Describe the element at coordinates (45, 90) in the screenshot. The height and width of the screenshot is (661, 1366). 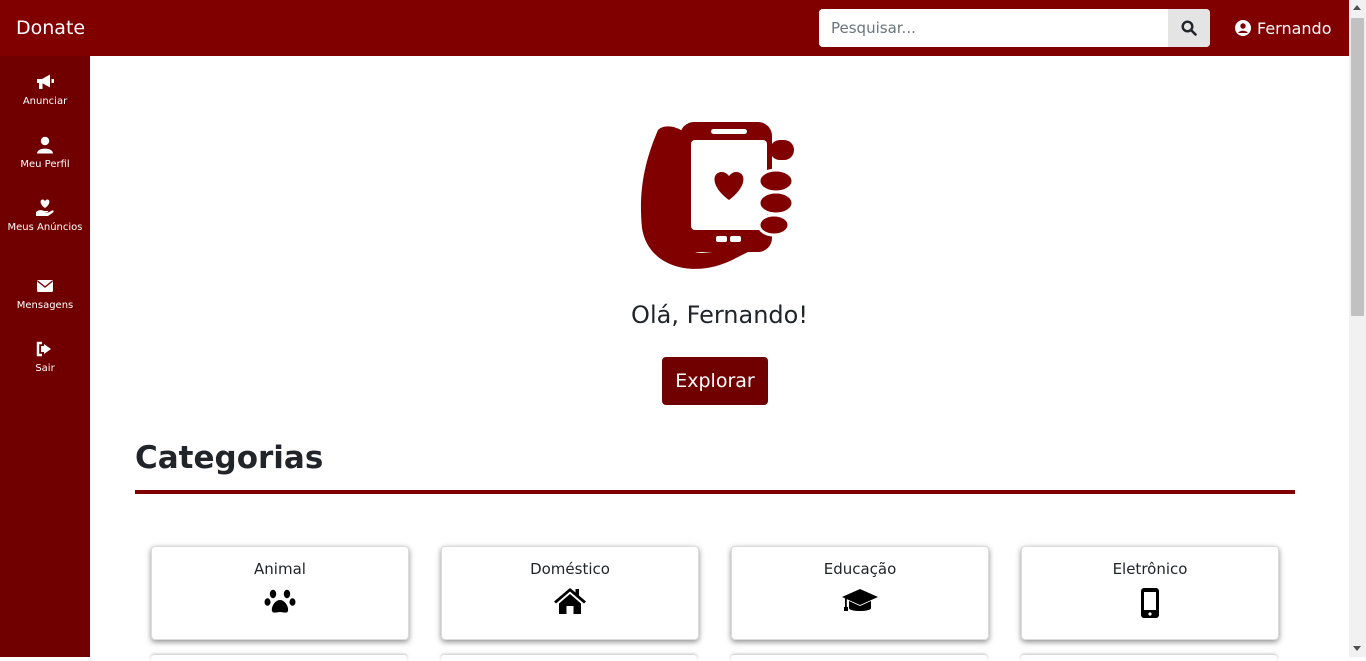
I see `sidebar-item-anunciar: Anunciar` at that location.